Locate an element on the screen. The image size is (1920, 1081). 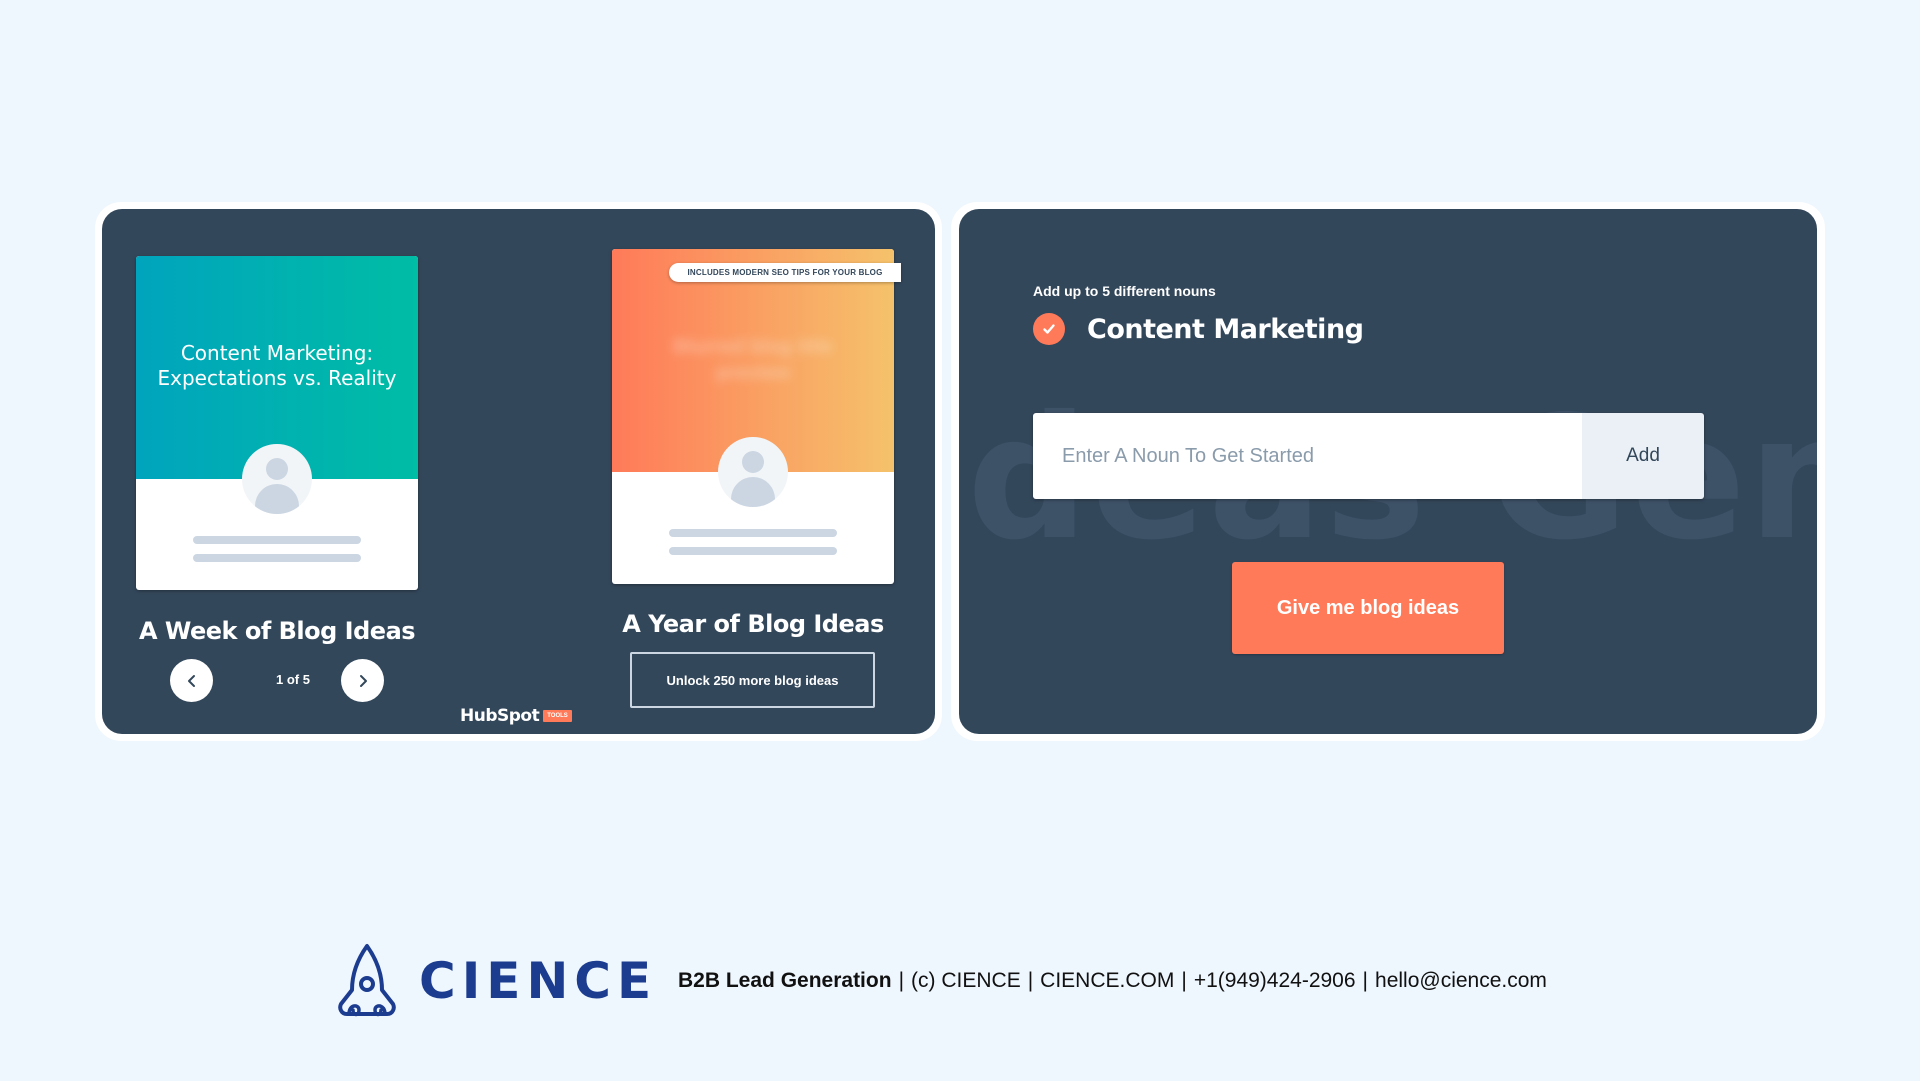
next-button is located at coordinates (362, 680).